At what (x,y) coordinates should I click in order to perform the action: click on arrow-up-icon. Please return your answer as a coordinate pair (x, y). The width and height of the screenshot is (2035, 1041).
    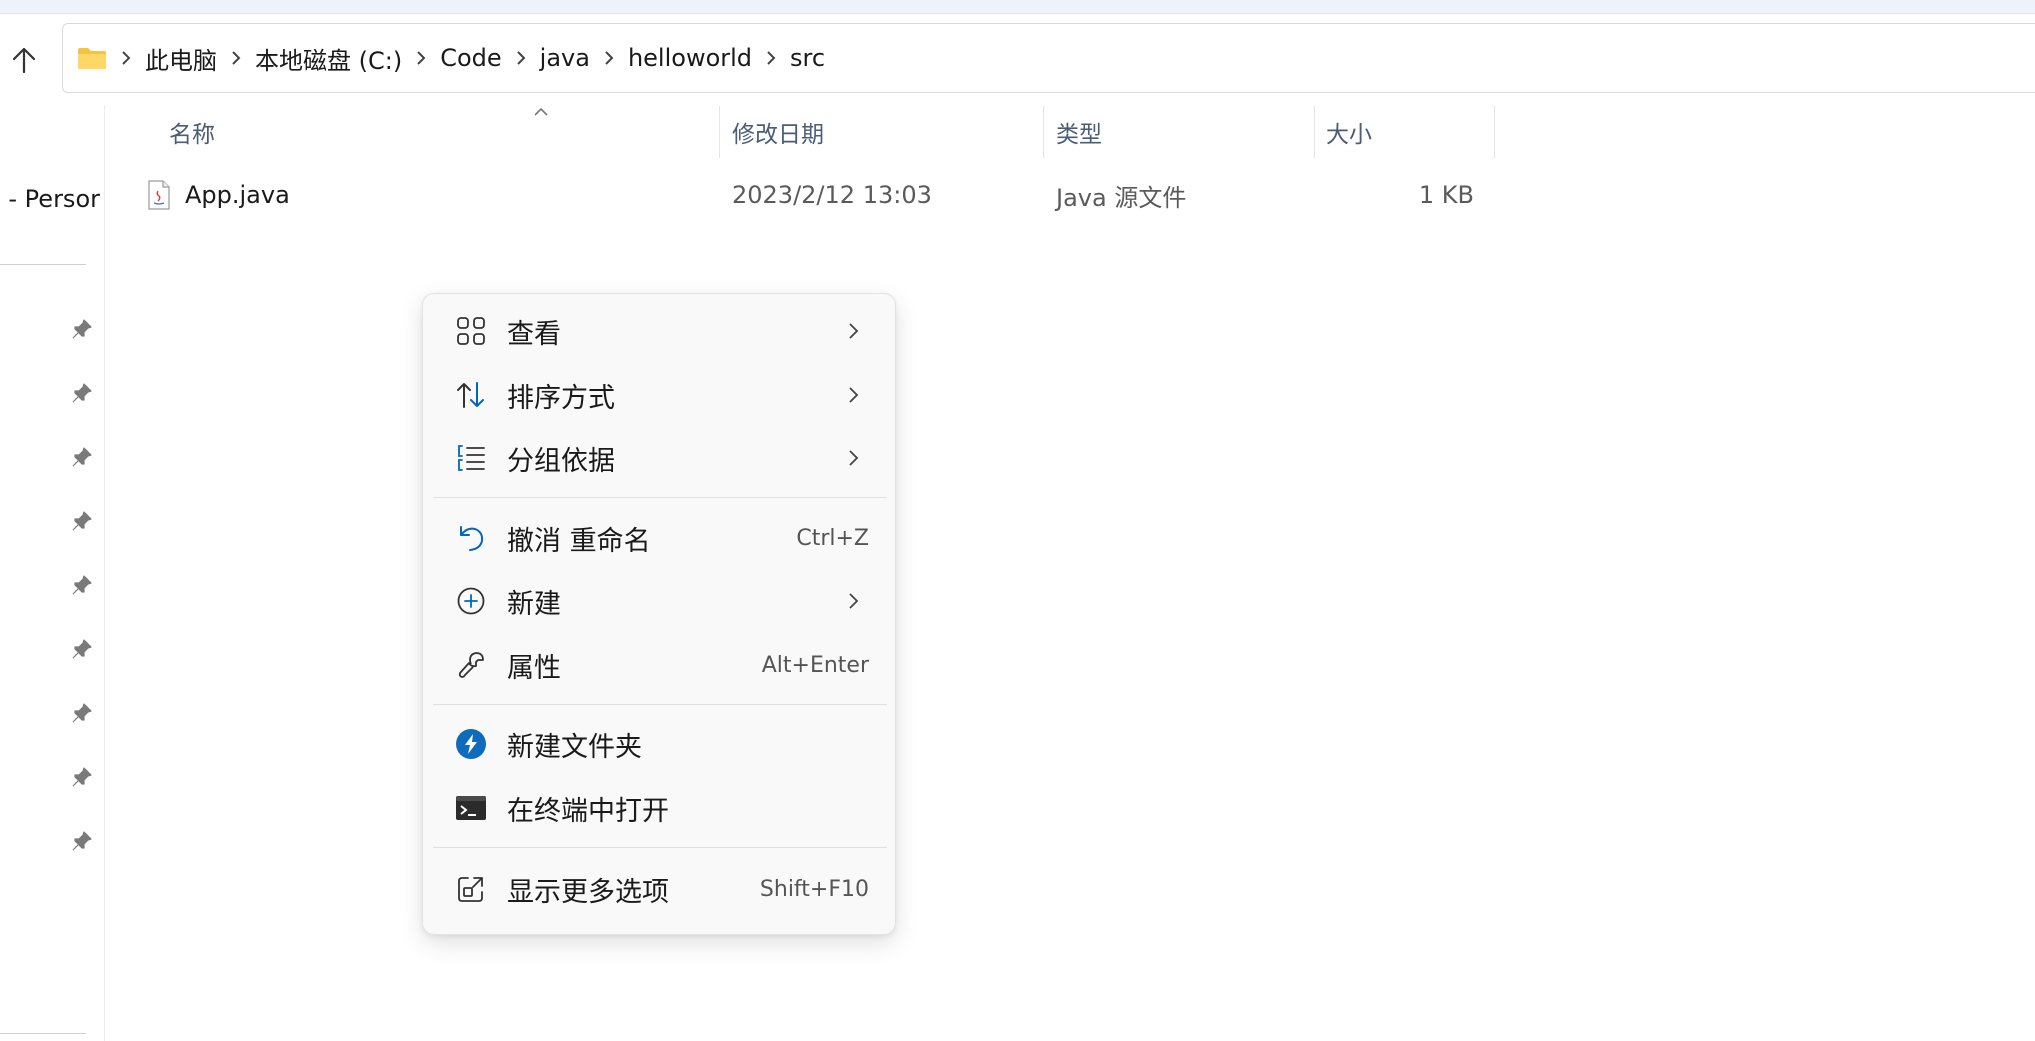
    Looking at the image, I should click on (24, 60).